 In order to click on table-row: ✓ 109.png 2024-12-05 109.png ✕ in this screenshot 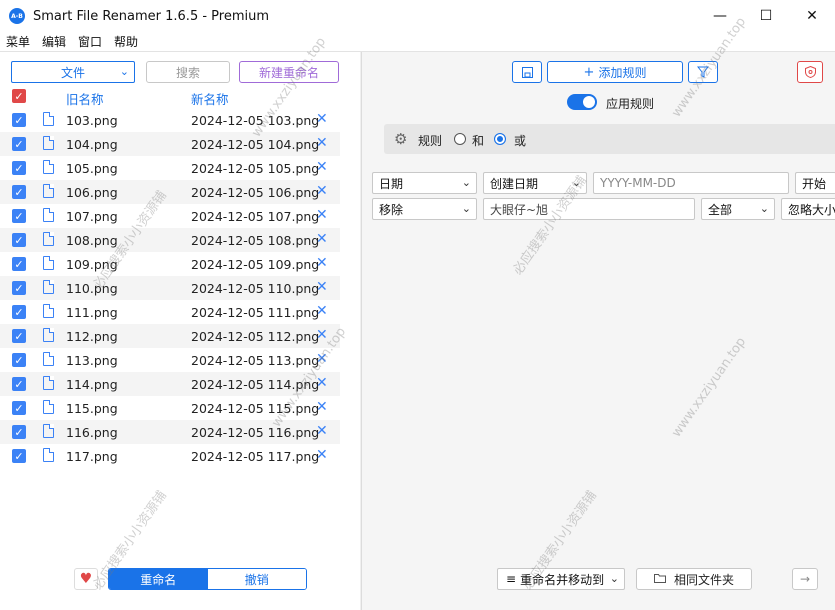, I will do `click(170, 264)`.